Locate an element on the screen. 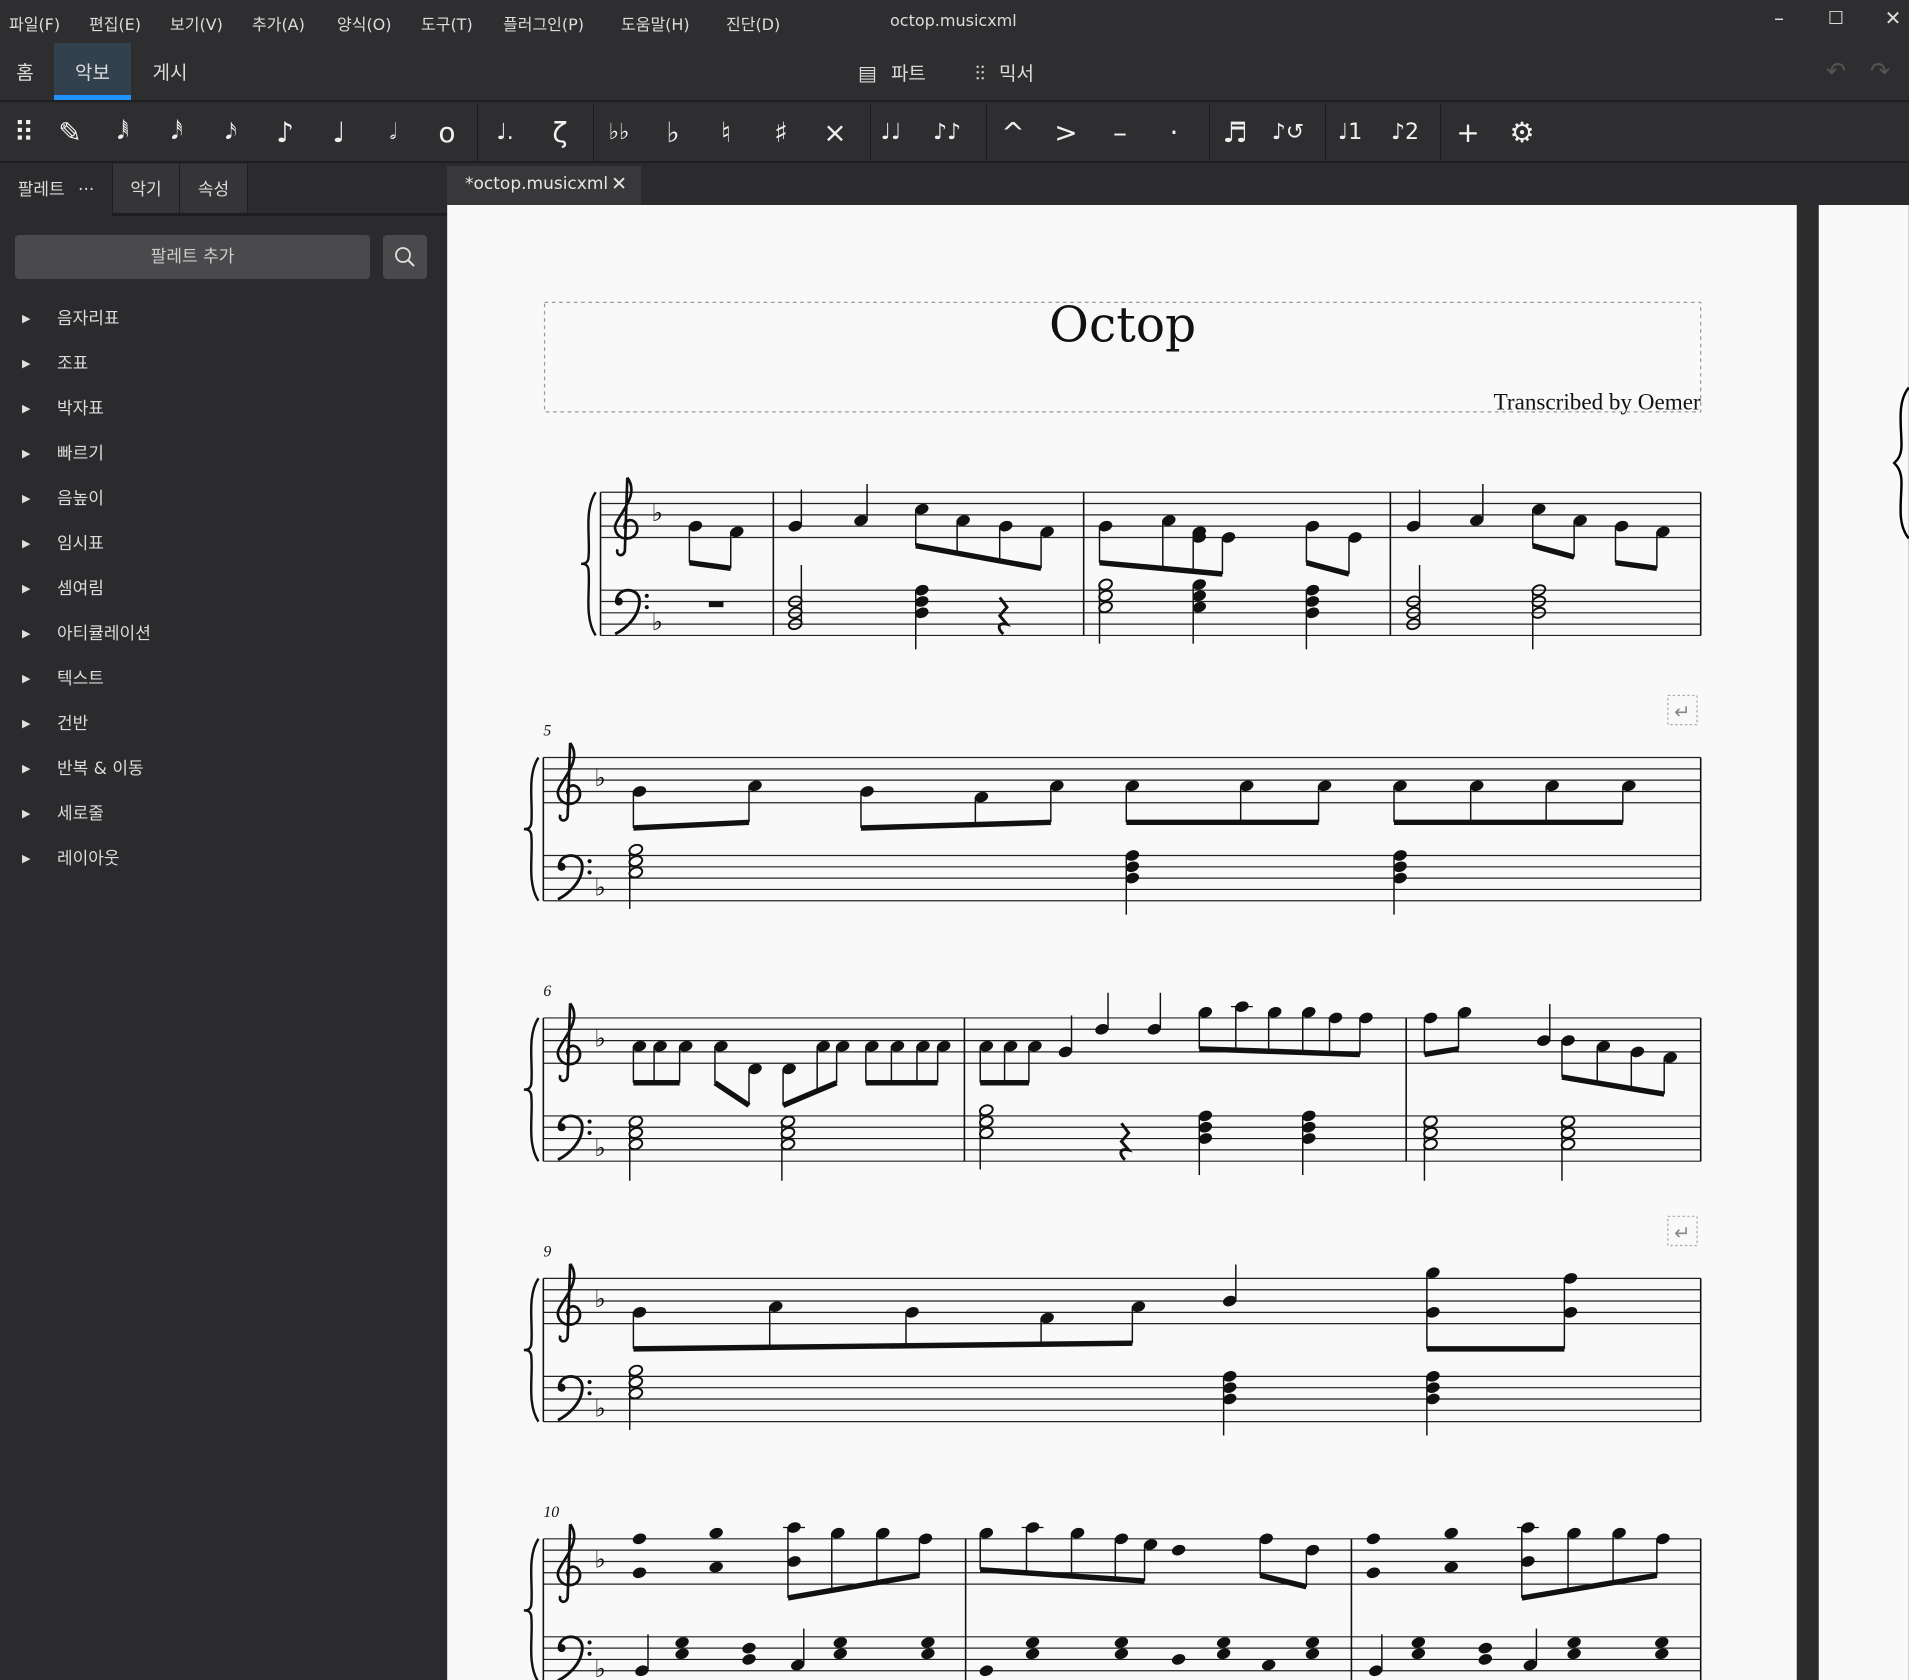 The width and height of the screenshot is (1909, 1680). palette-item: ▶ 아티큘레이션 is located at coordinates (223, 634).